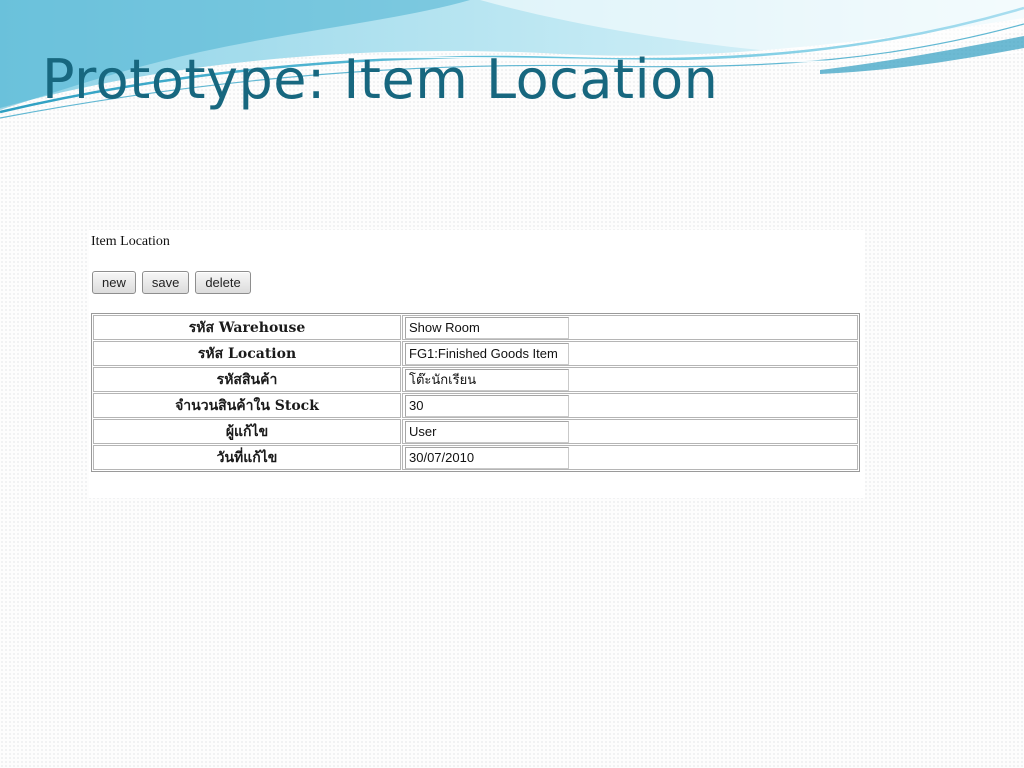 This screenshot has width=1024, height=768. Describe the element at coordinates (487, 457) in the screenshot. I see `modified-date-input` at that location.